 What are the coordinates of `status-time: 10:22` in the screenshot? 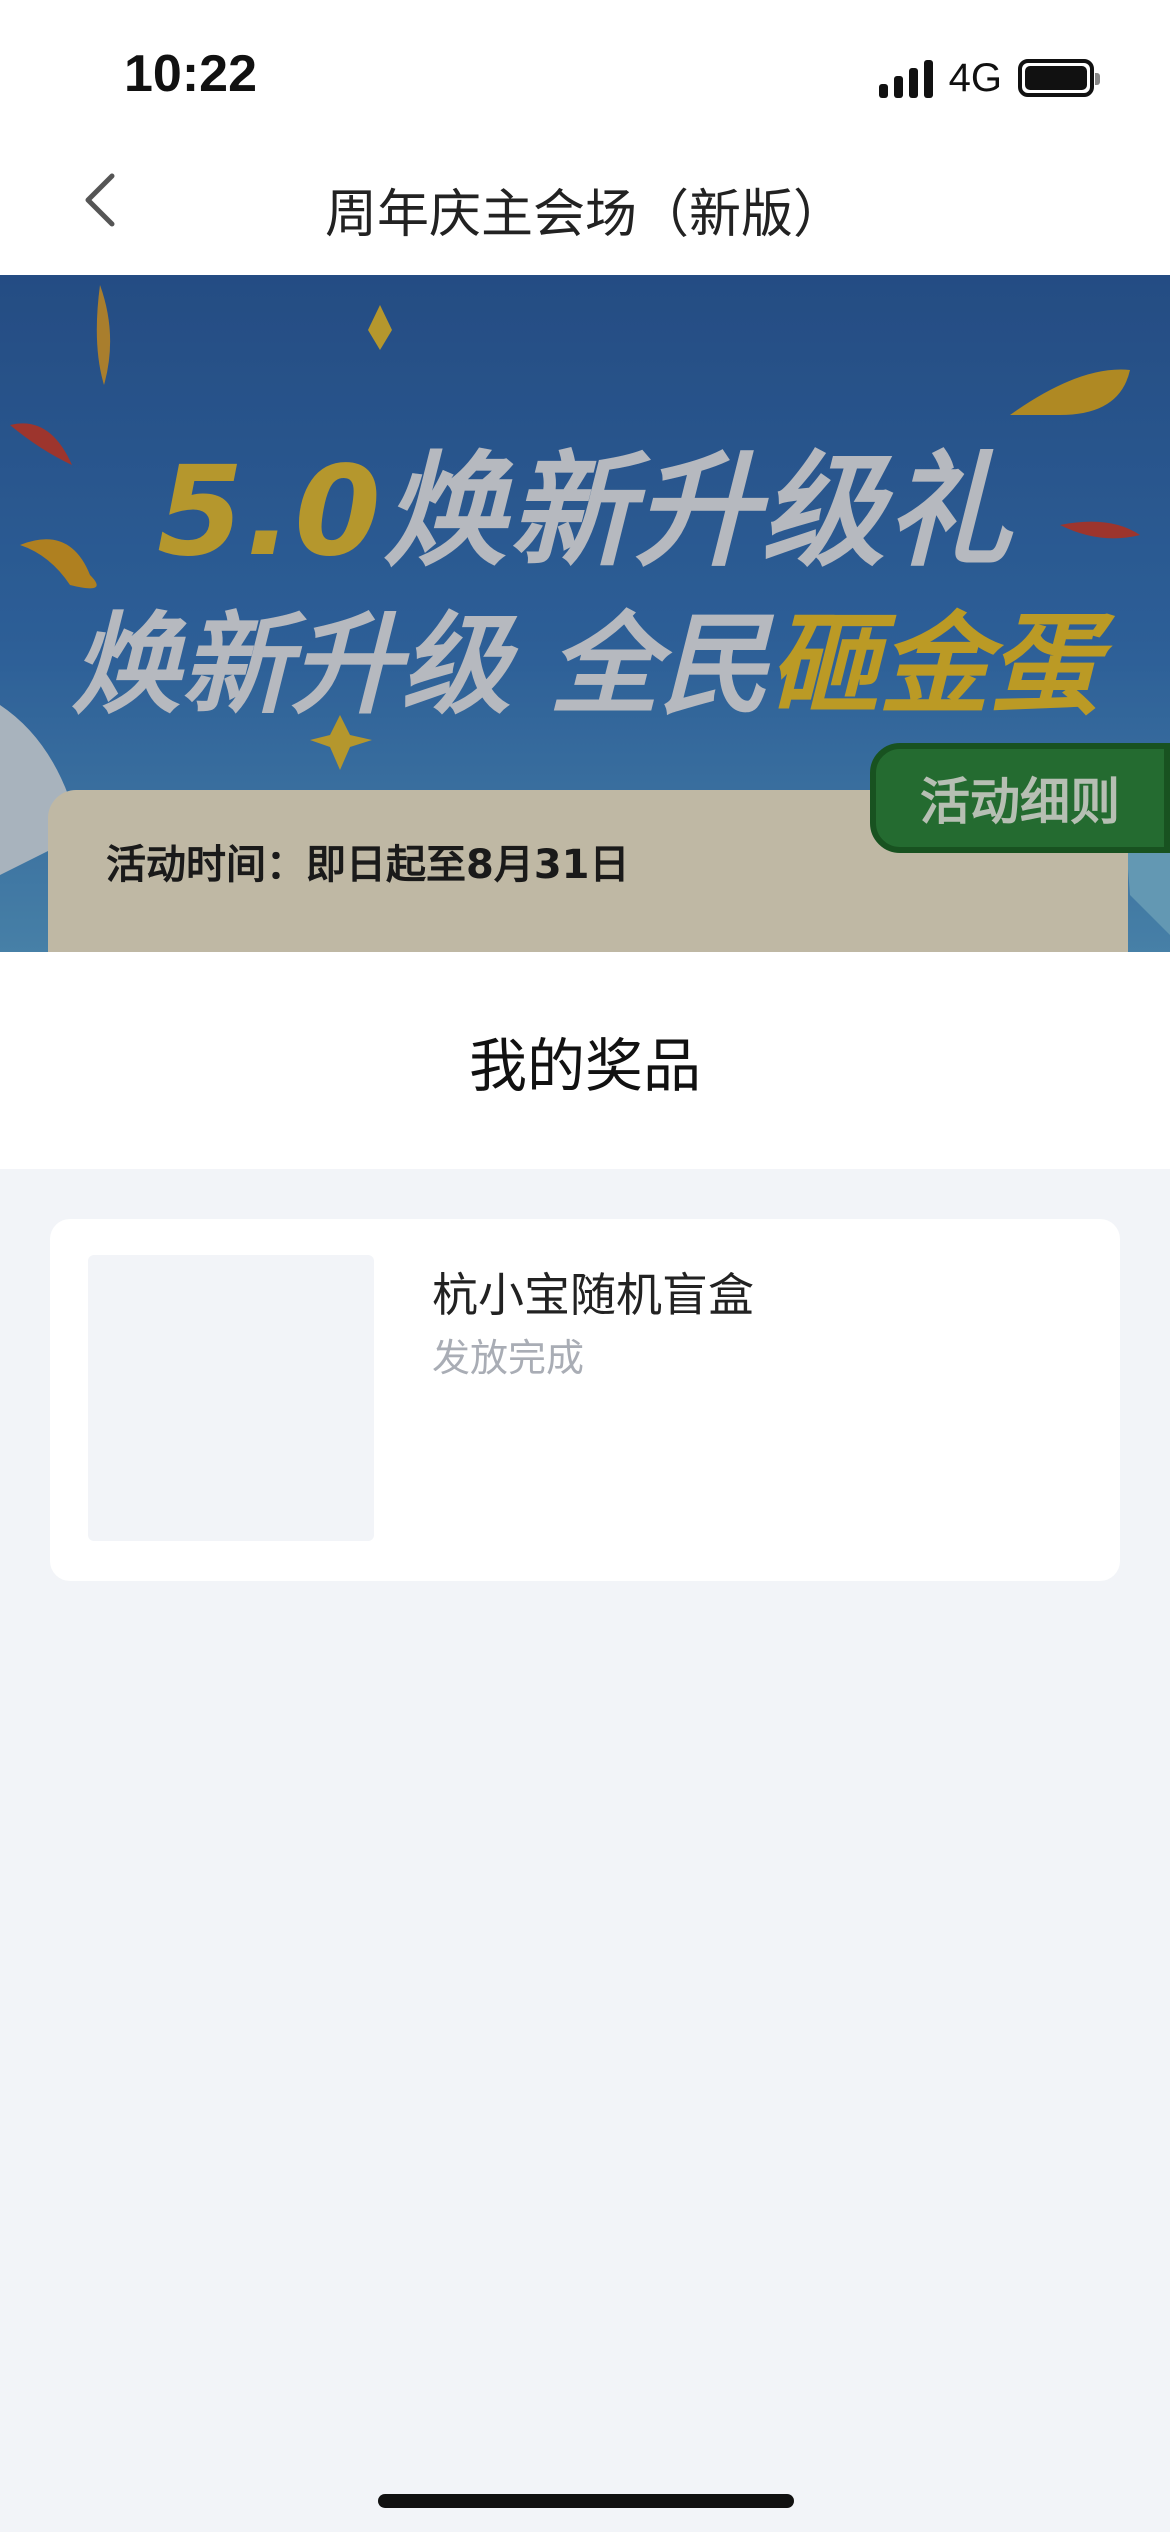 It's located at (190, 74).